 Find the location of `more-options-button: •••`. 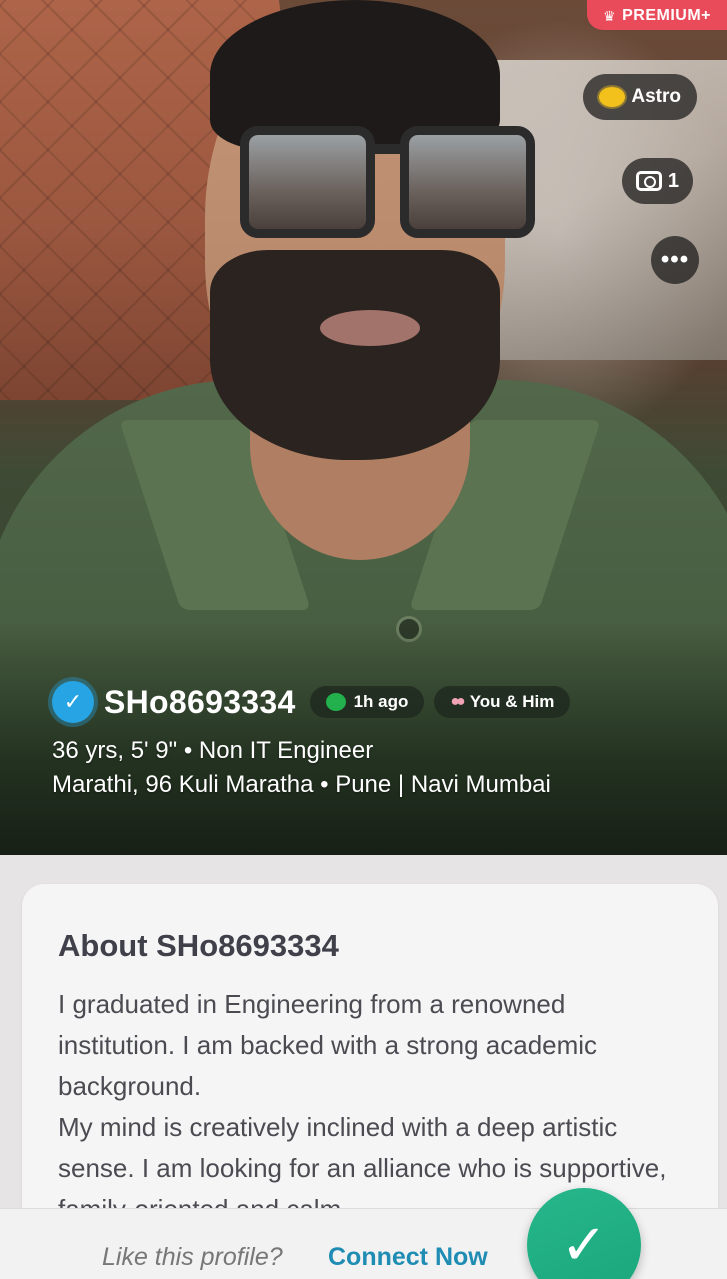

more-options-button: ••• is located at coordinates (675, 260).